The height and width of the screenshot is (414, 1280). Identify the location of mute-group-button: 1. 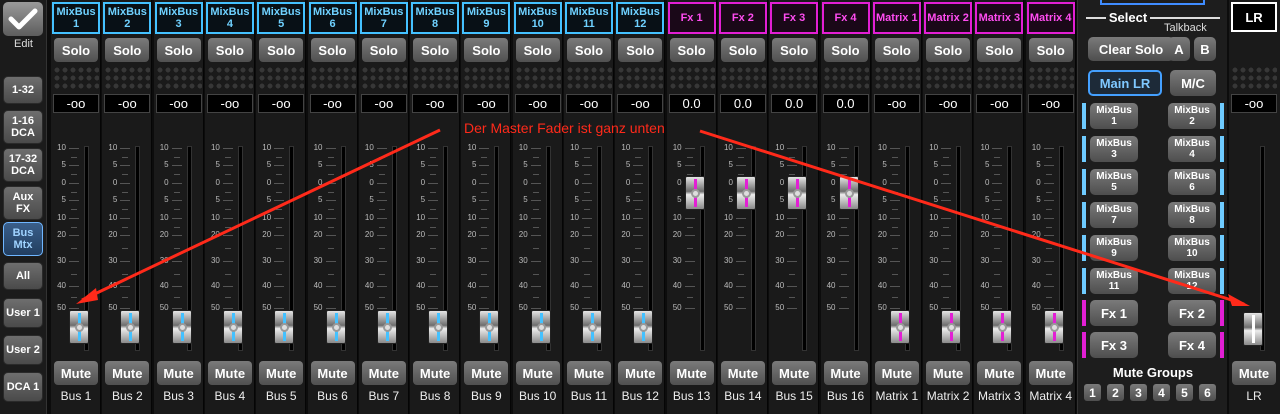
(1092, 392).